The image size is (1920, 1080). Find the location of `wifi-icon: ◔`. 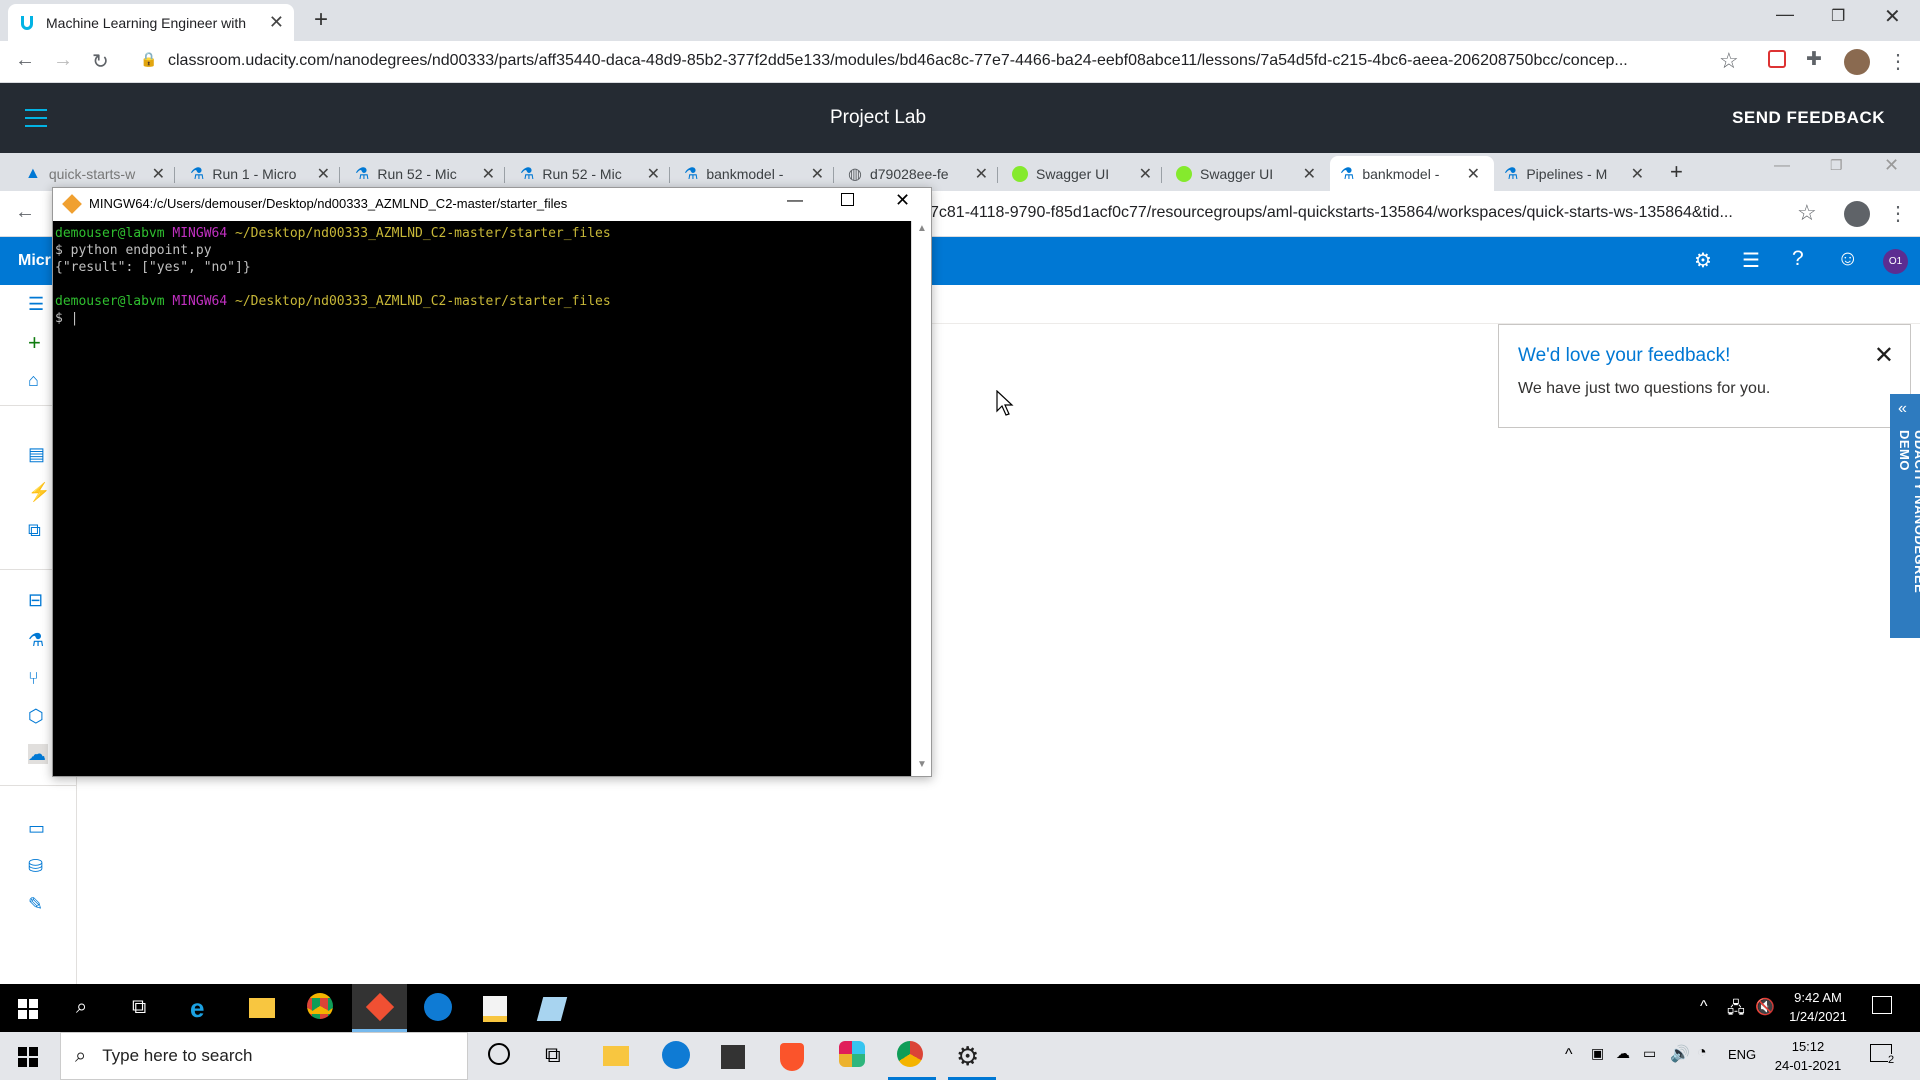

wifi-icon: ◔ is located at coordinates (1702, 1053).